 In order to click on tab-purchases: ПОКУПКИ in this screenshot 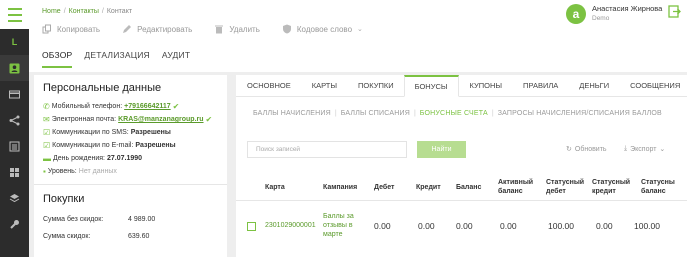, I will do `click(375, 85)`.